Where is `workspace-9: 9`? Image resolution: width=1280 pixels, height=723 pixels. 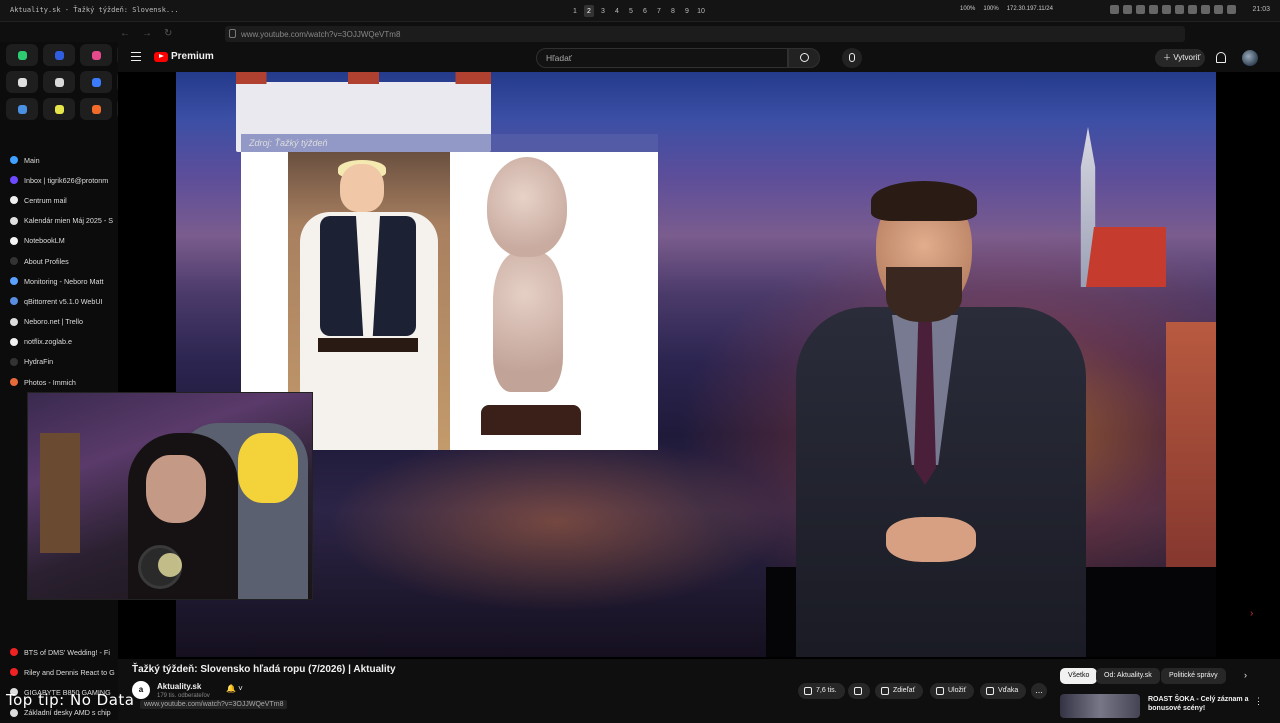
workspace-9: 9 is located at coordinates (687, 11).